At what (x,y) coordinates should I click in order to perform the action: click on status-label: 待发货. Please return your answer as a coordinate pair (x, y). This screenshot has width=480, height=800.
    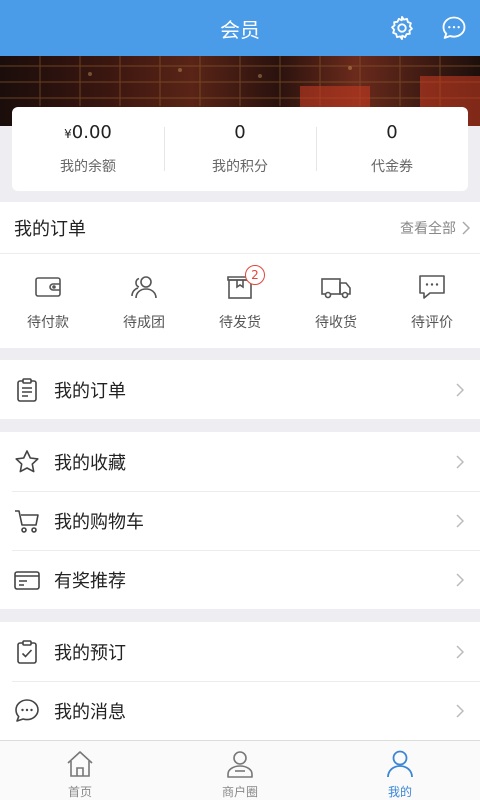
    Looking at the image, I should click on (240, 323).